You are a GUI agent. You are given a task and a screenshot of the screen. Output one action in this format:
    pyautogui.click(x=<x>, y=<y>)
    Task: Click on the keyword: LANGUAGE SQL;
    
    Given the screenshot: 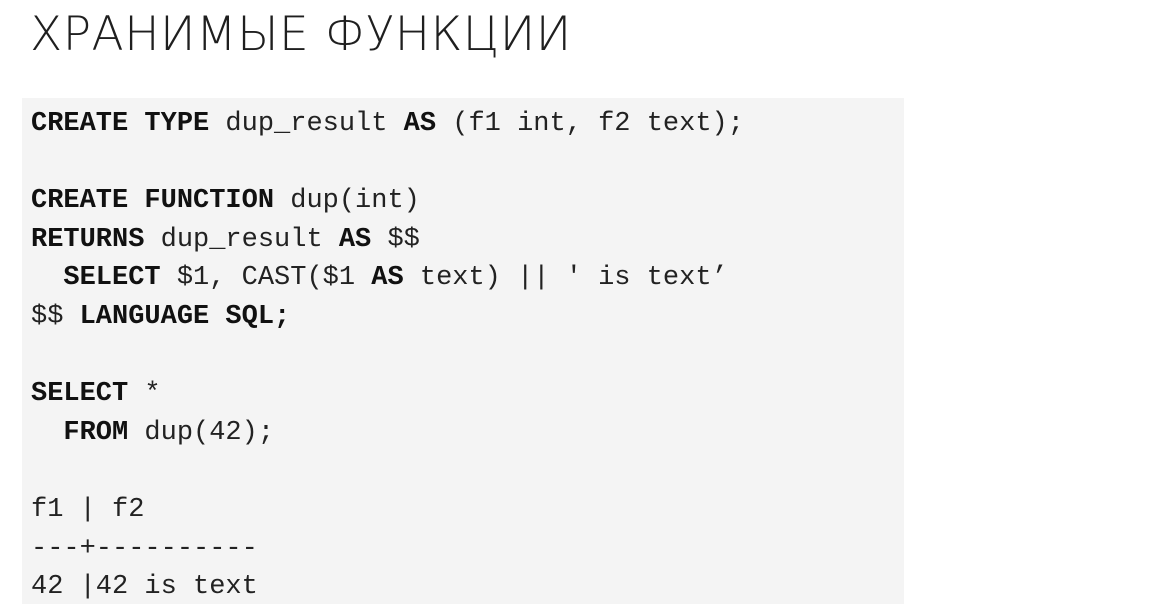 What is the action you would take?
    pyautogui.click(x=185, y=316)
    